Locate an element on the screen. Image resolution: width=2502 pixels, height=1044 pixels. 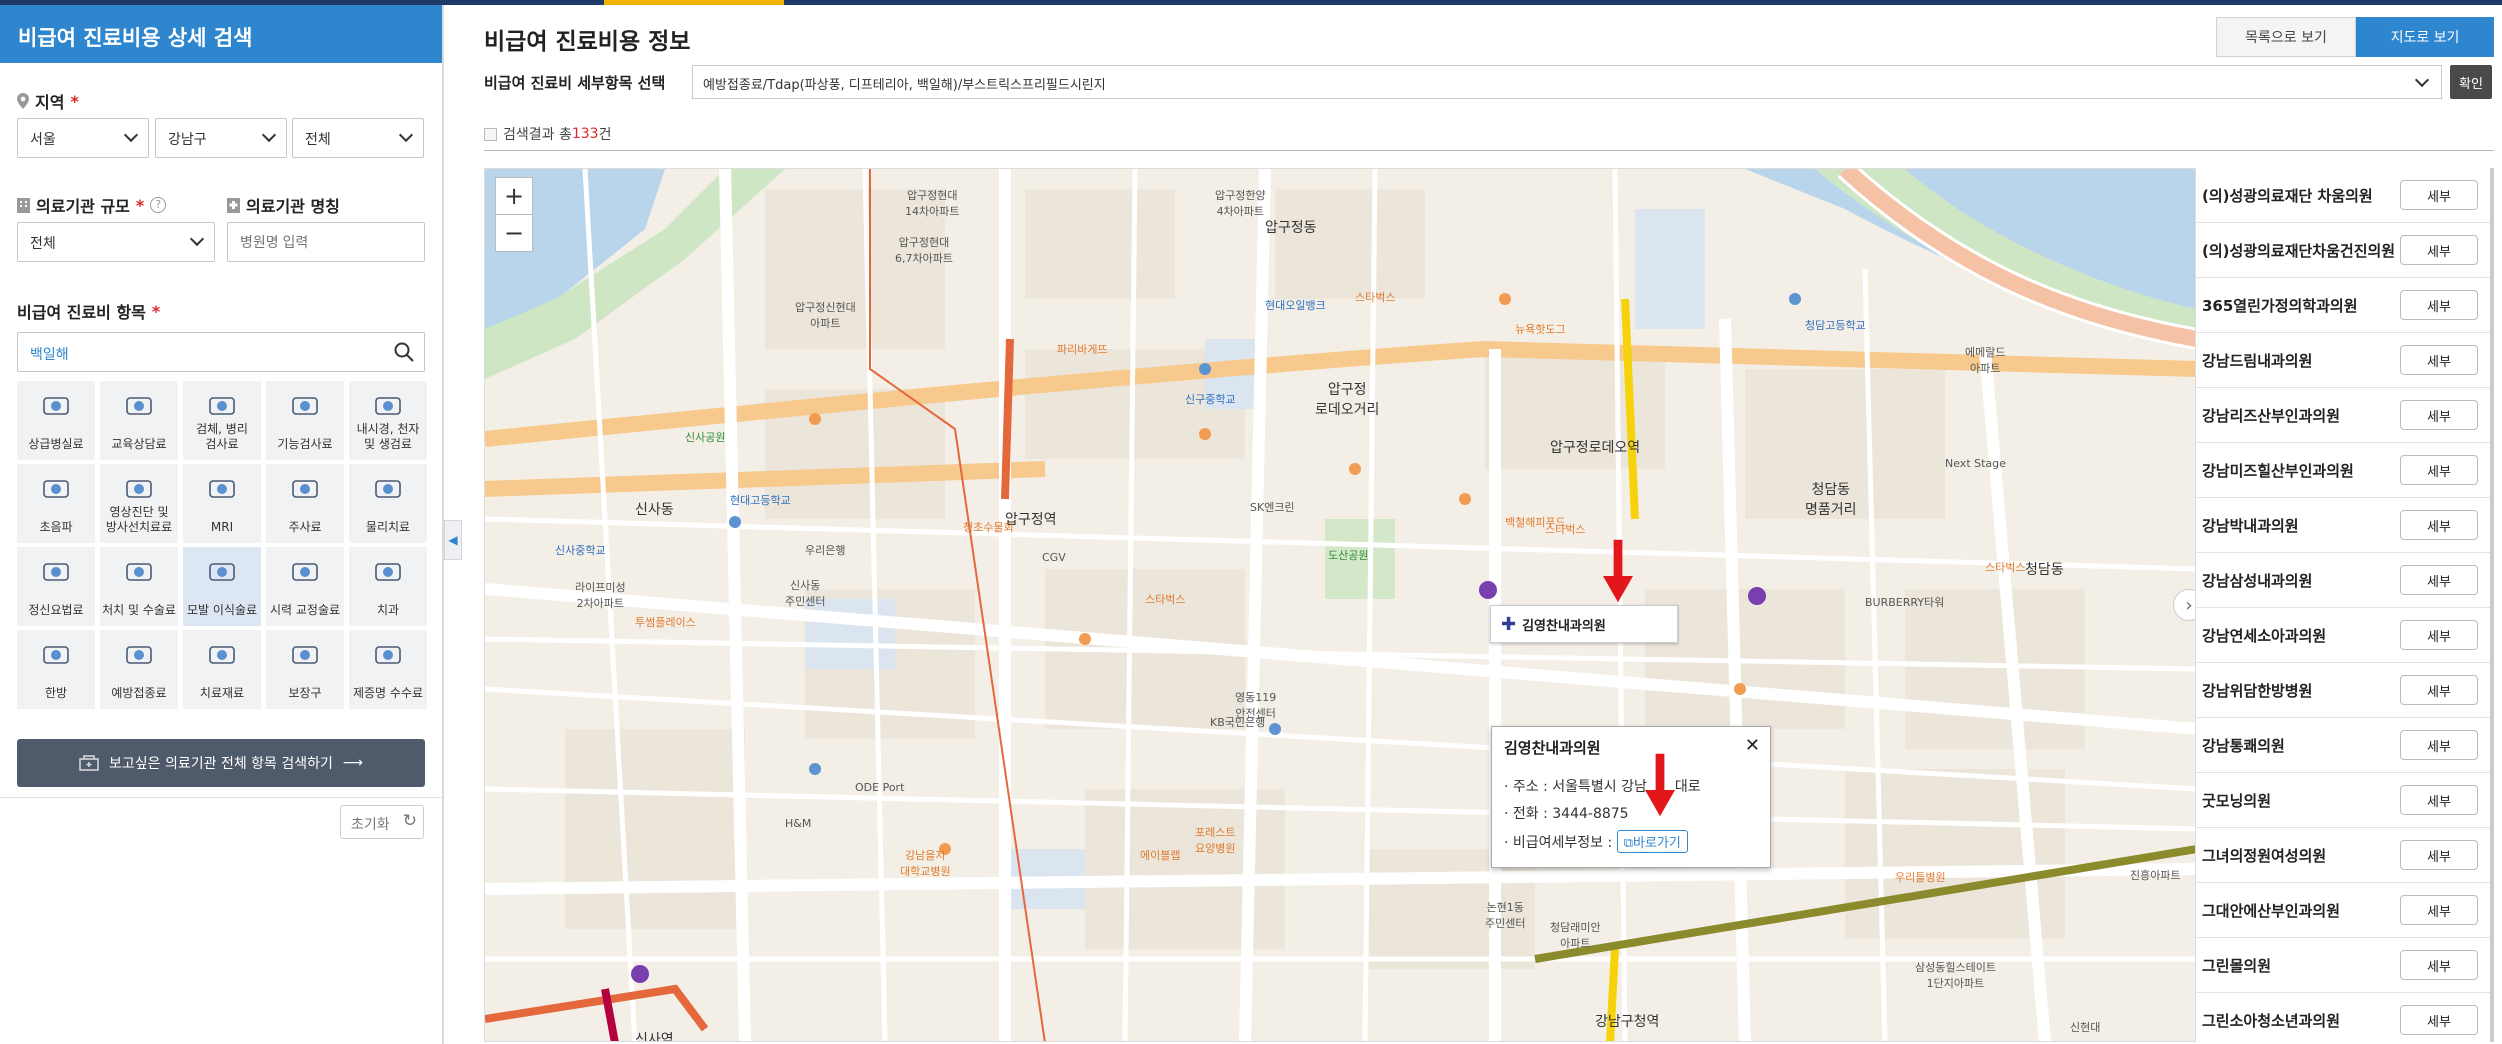
hospital-list-item: 강남미즈힐산부인과의원 세부 is located at coordinates (2343, 470).